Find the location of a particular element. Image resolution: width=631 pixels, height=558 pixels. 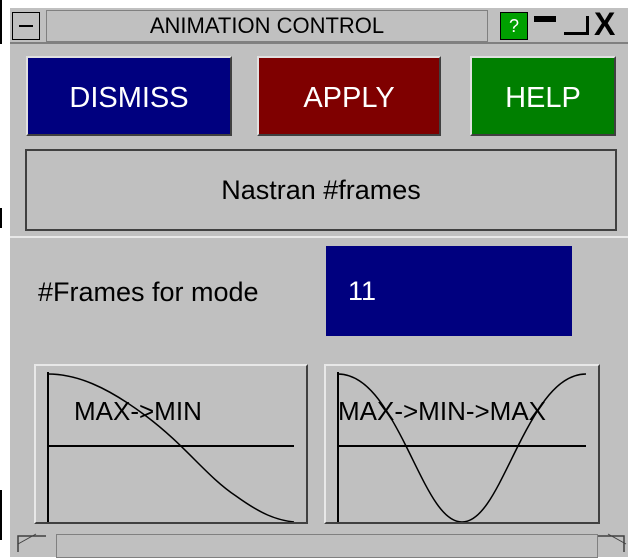

help-question-button: ? is located at coordinates (514, 26).